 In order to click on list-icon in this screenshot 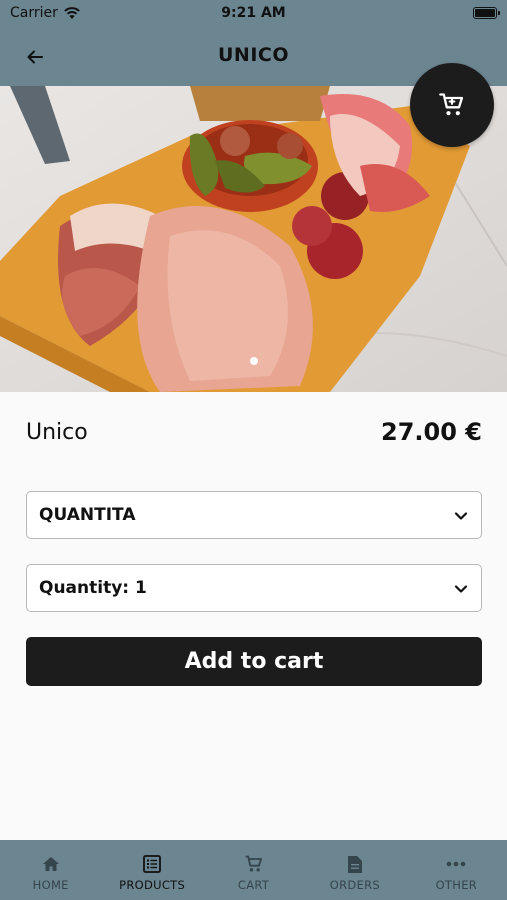, I will do `click(152, 864)`.